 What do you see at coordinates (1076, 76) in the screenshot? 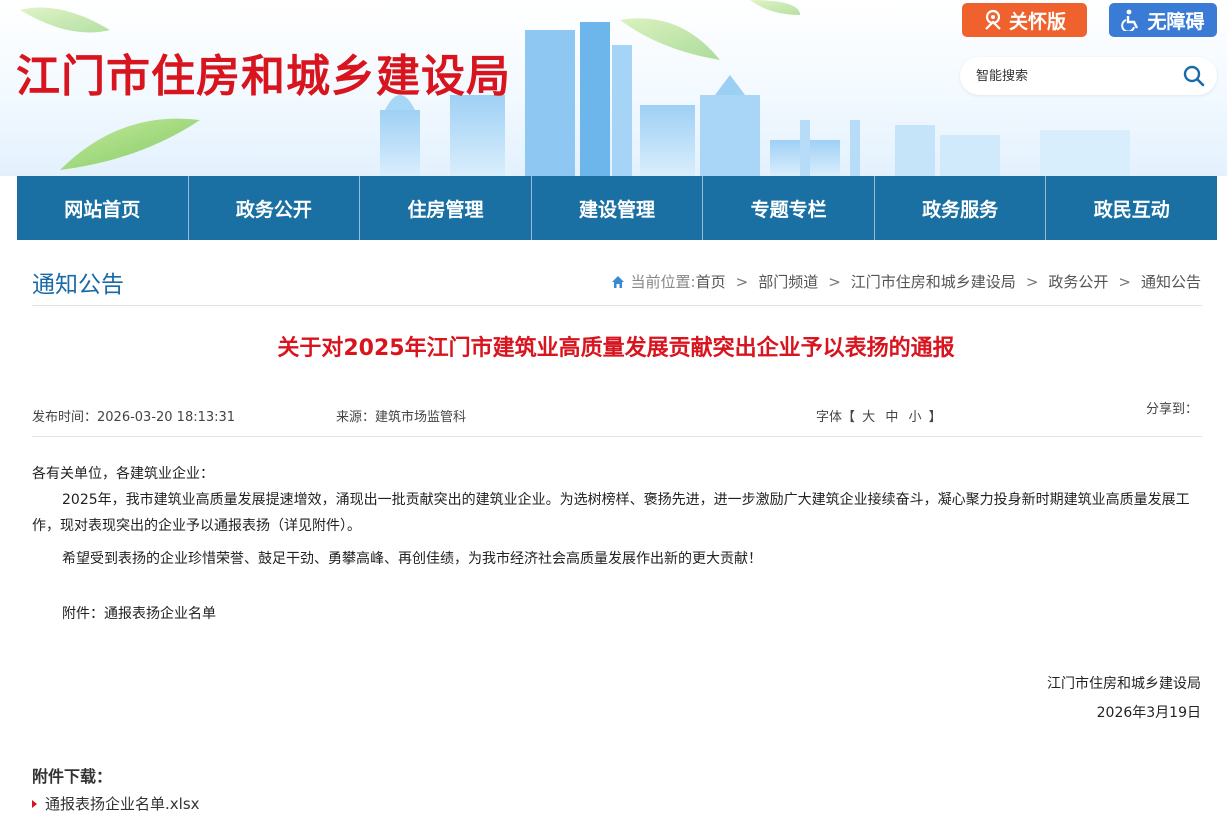
I see `search-input` at bounding box center [1076, 76].